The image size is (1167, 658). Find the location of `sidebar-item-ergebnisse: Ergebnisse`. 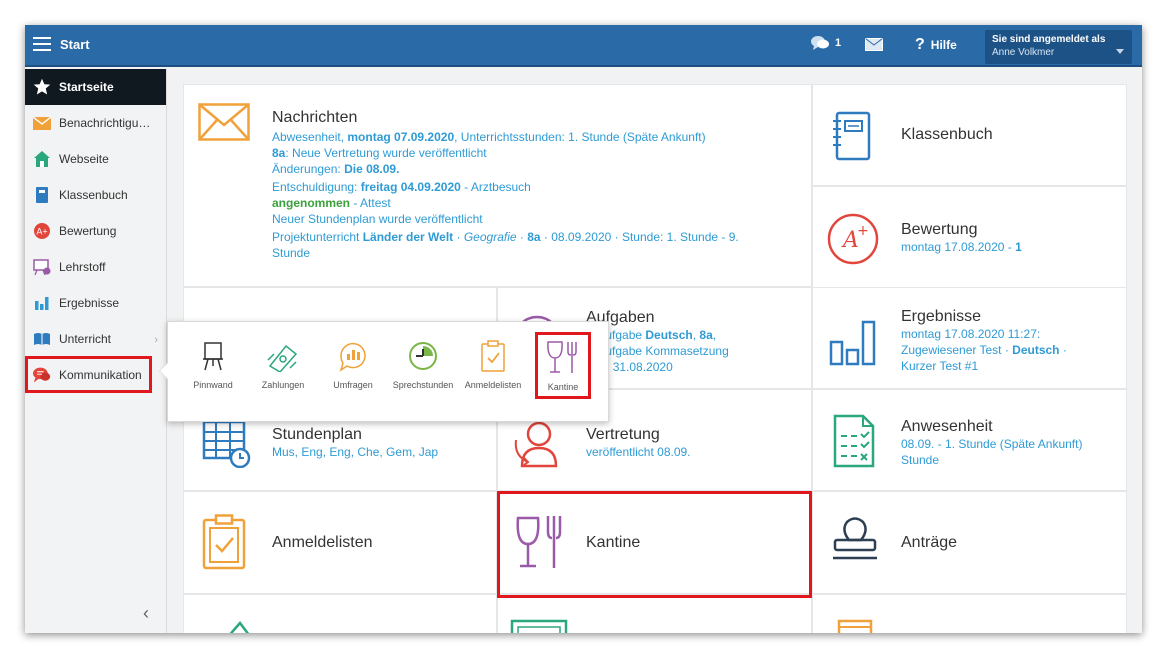

sidebar-item-ergebnisse: Ergebnisse is located at coordinates (95, 303).